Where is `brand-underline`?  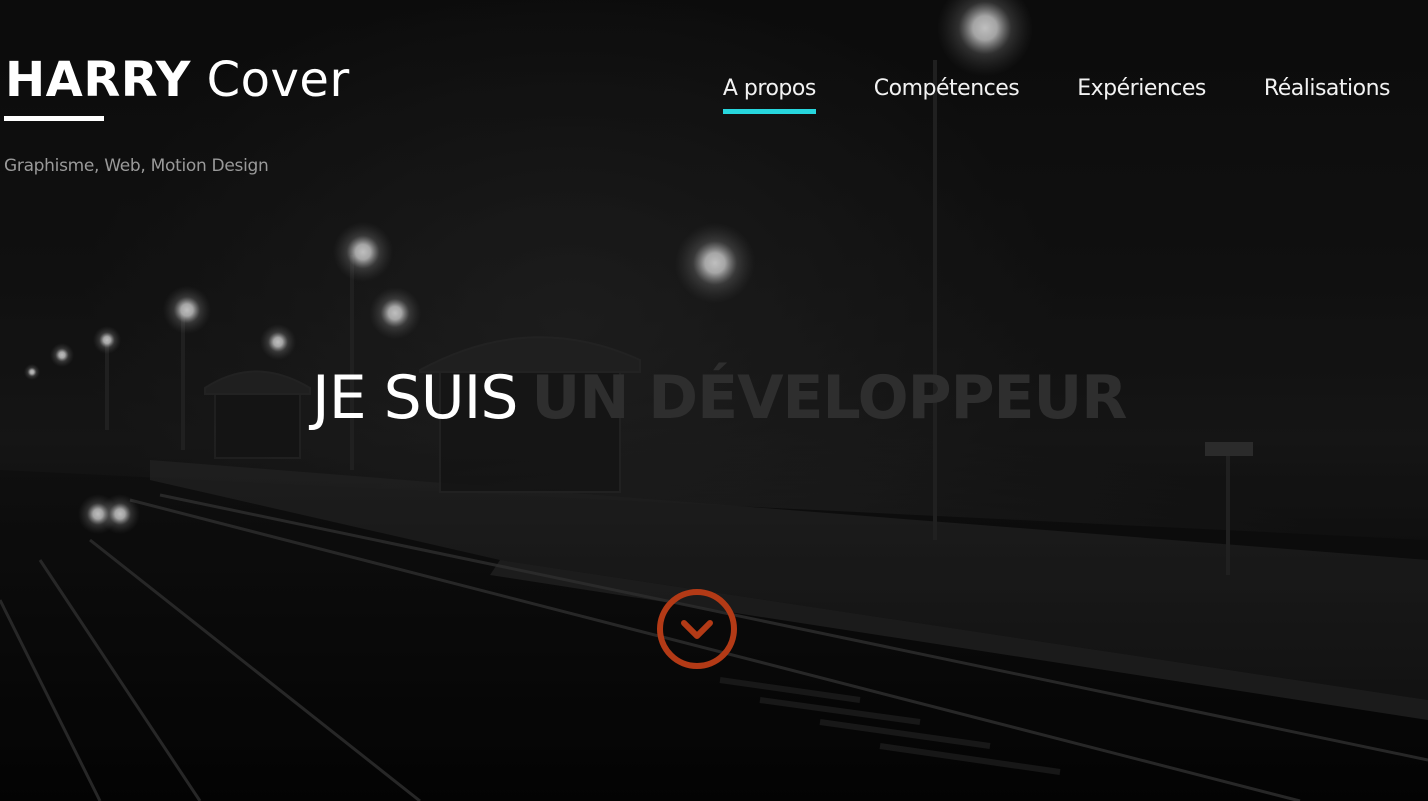
brand-underline is located at coordinates (54, 118).